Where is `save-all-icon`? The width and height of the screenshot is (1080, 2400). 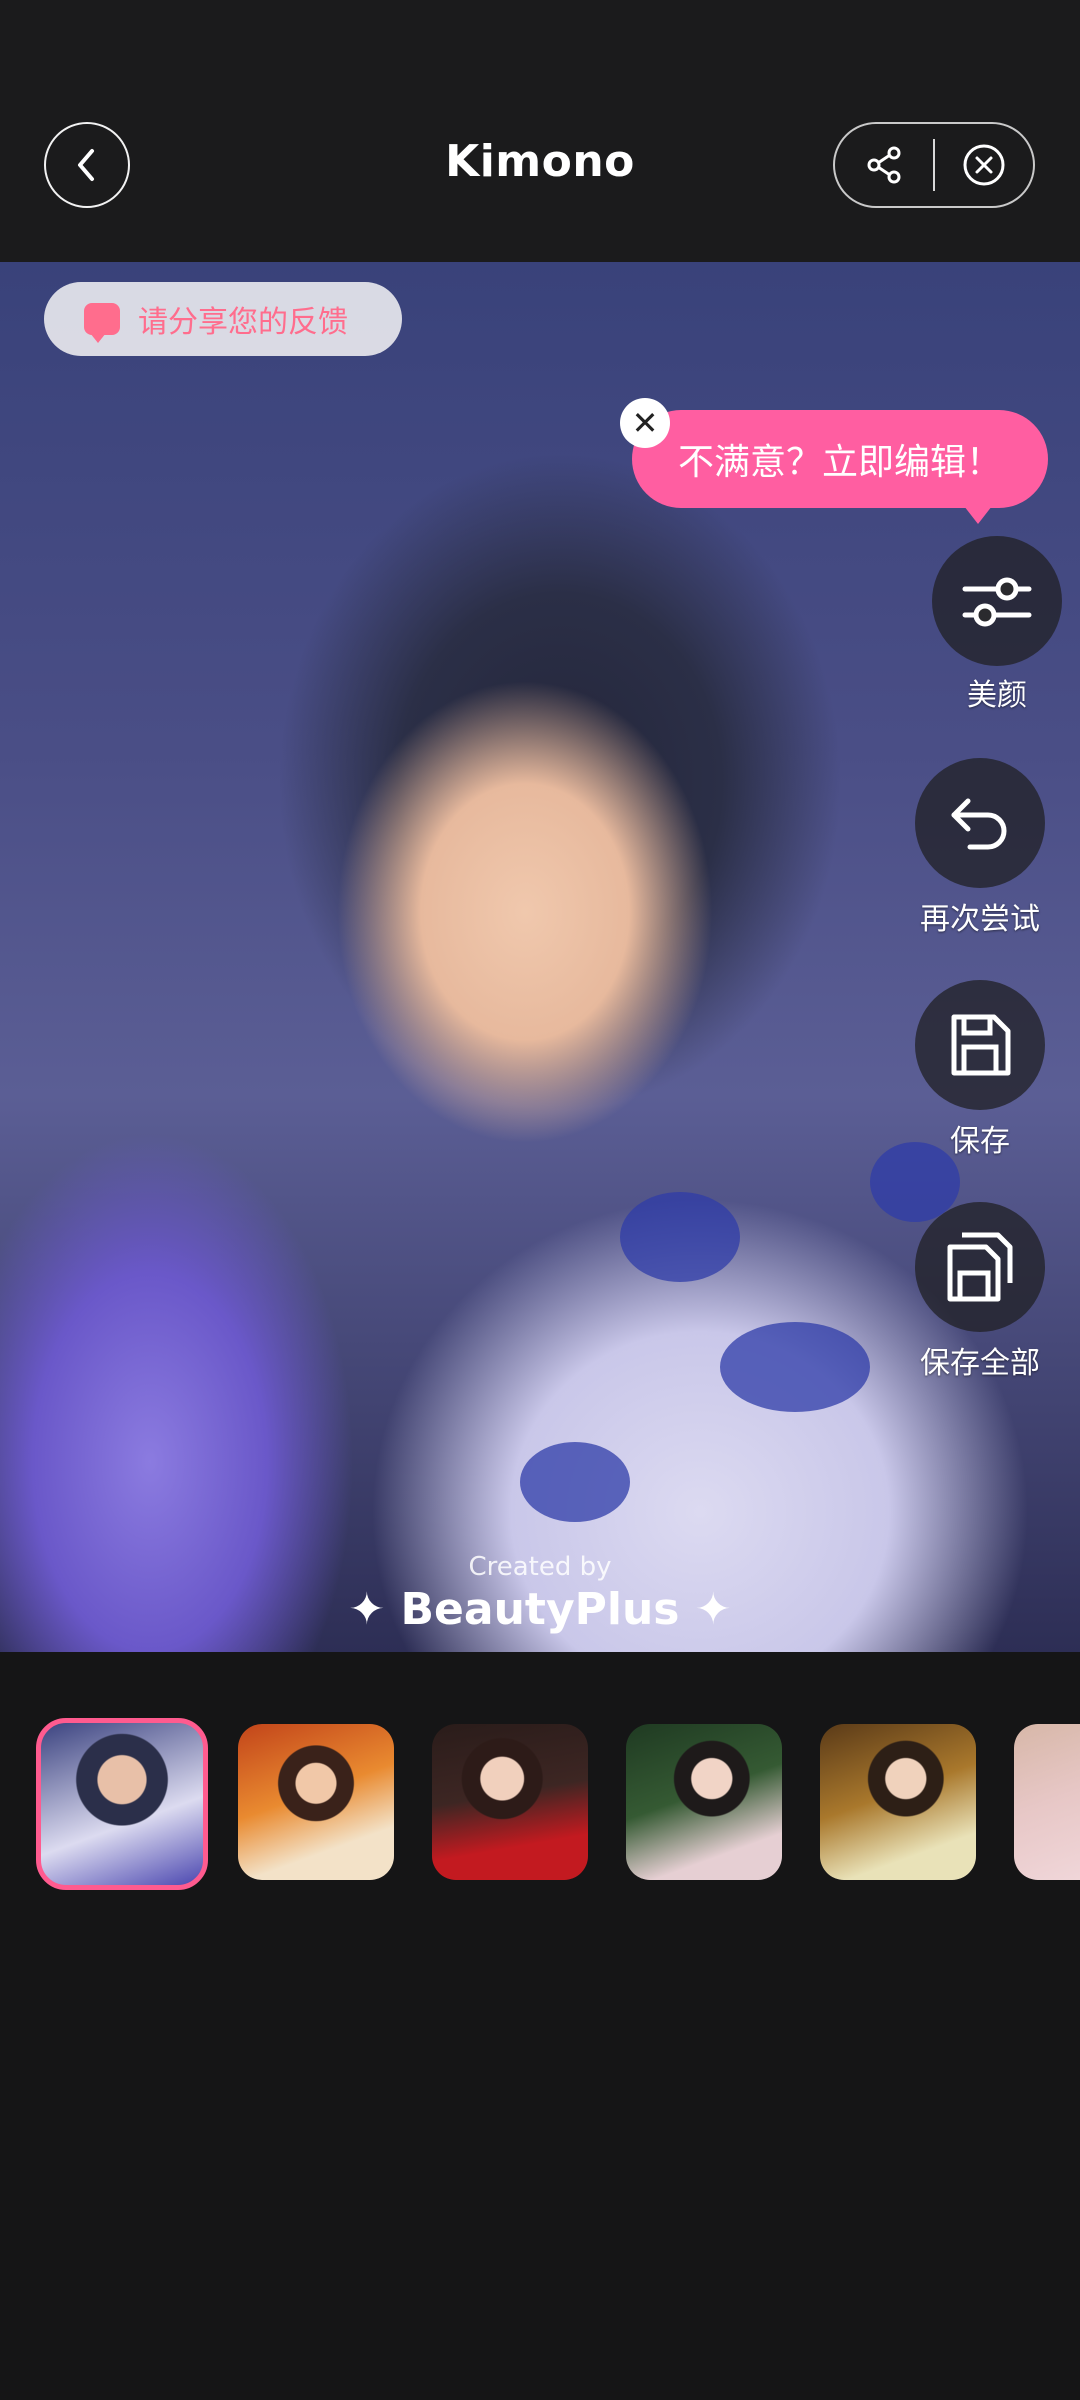 save-all-icon is located at coordinates (980, 1267).